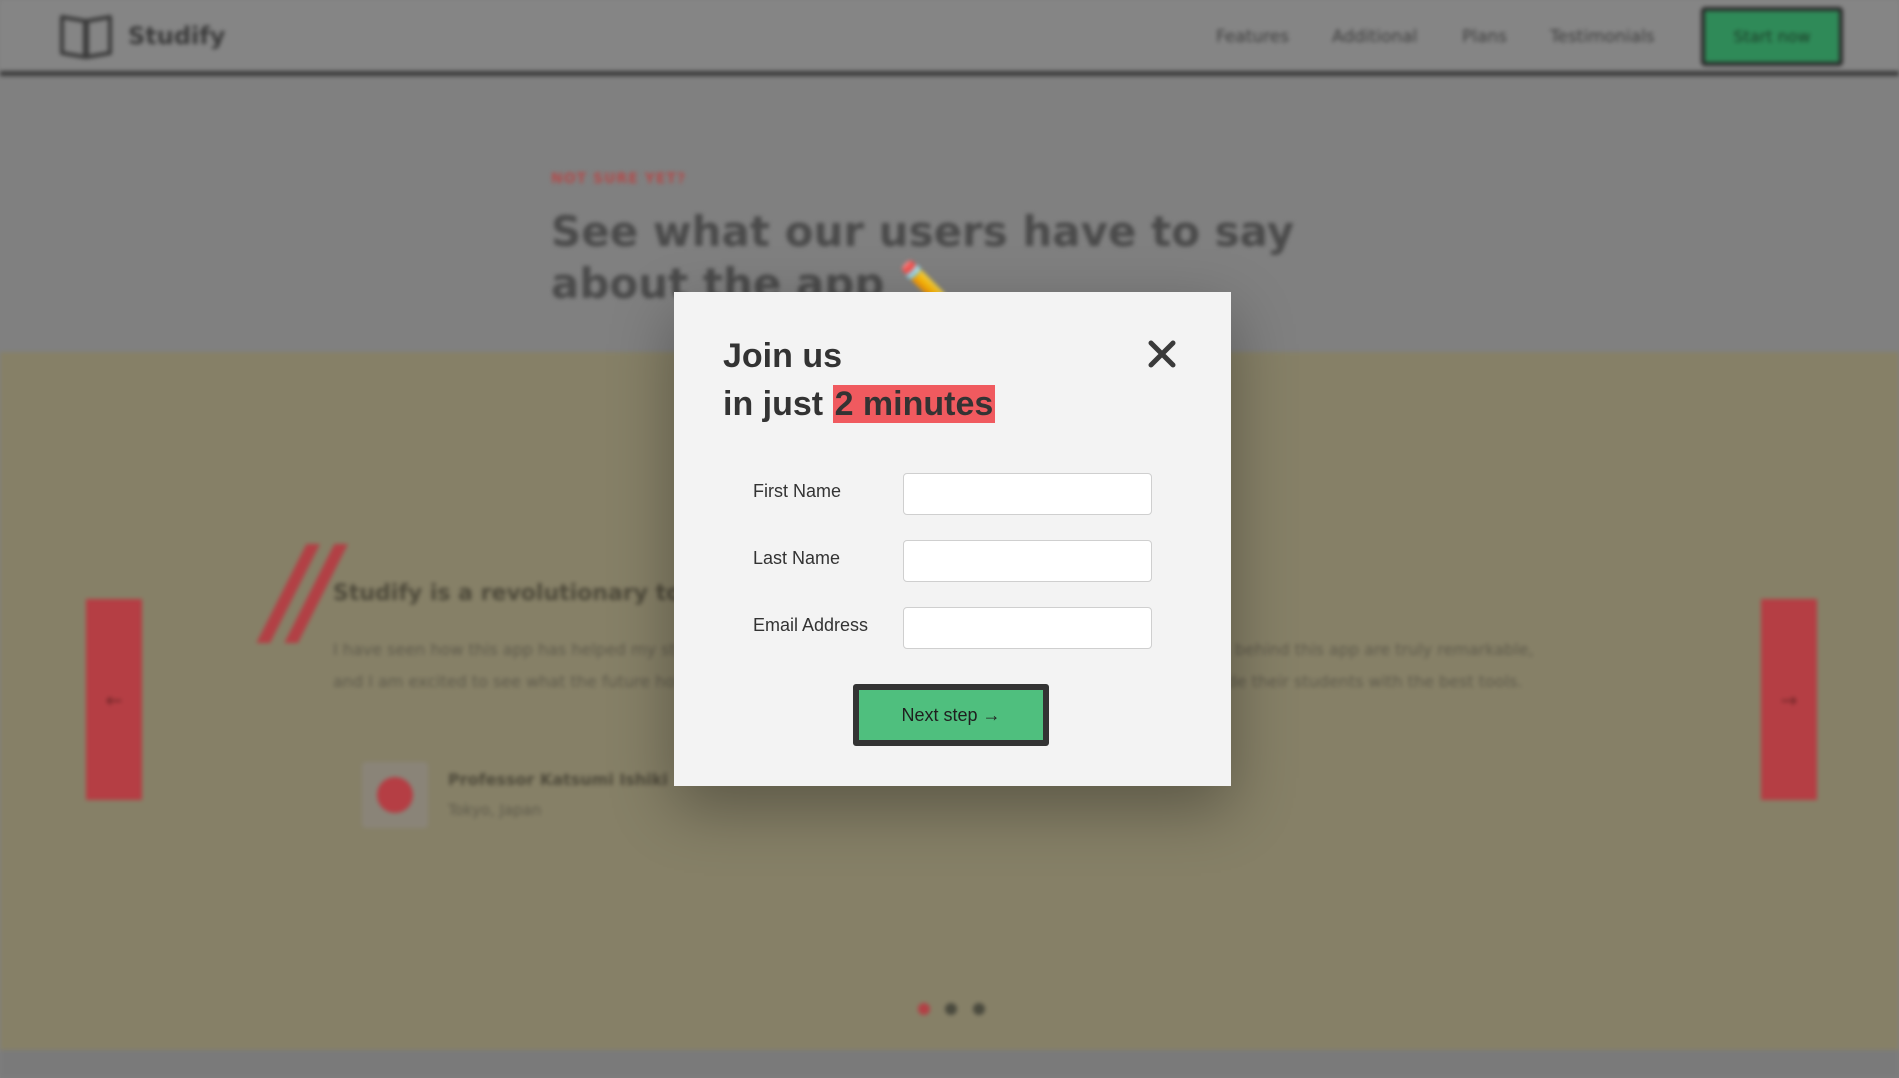 This screenshot has width=1899, height=1078. Describe the element at coordinates (86, 37) in the screenshot. I see `book-logo-icon` at that location.